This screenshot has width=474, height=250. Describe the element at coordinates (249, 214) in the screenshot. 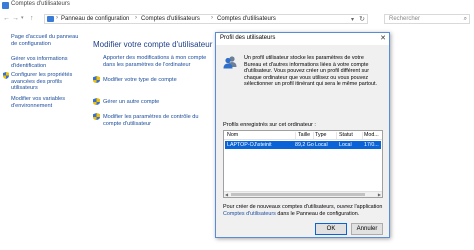

I see `user-accounts-link: Comptes d'utilisateurs` at that location.